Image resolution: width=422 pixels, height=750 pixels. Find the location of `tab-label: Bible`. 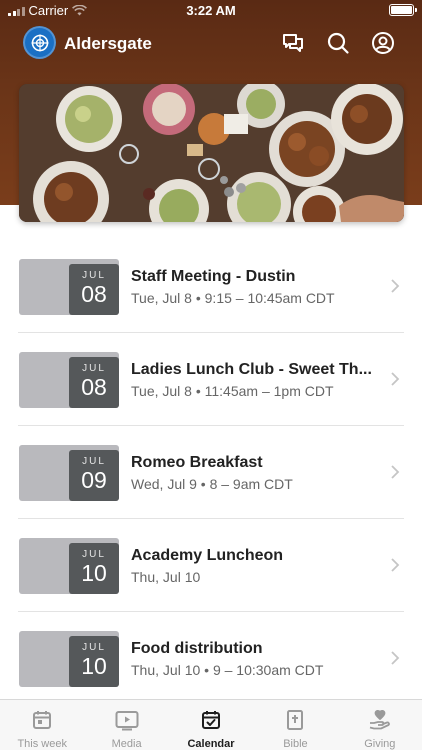

tab-label: Bible is located at coordinates (295, 744).